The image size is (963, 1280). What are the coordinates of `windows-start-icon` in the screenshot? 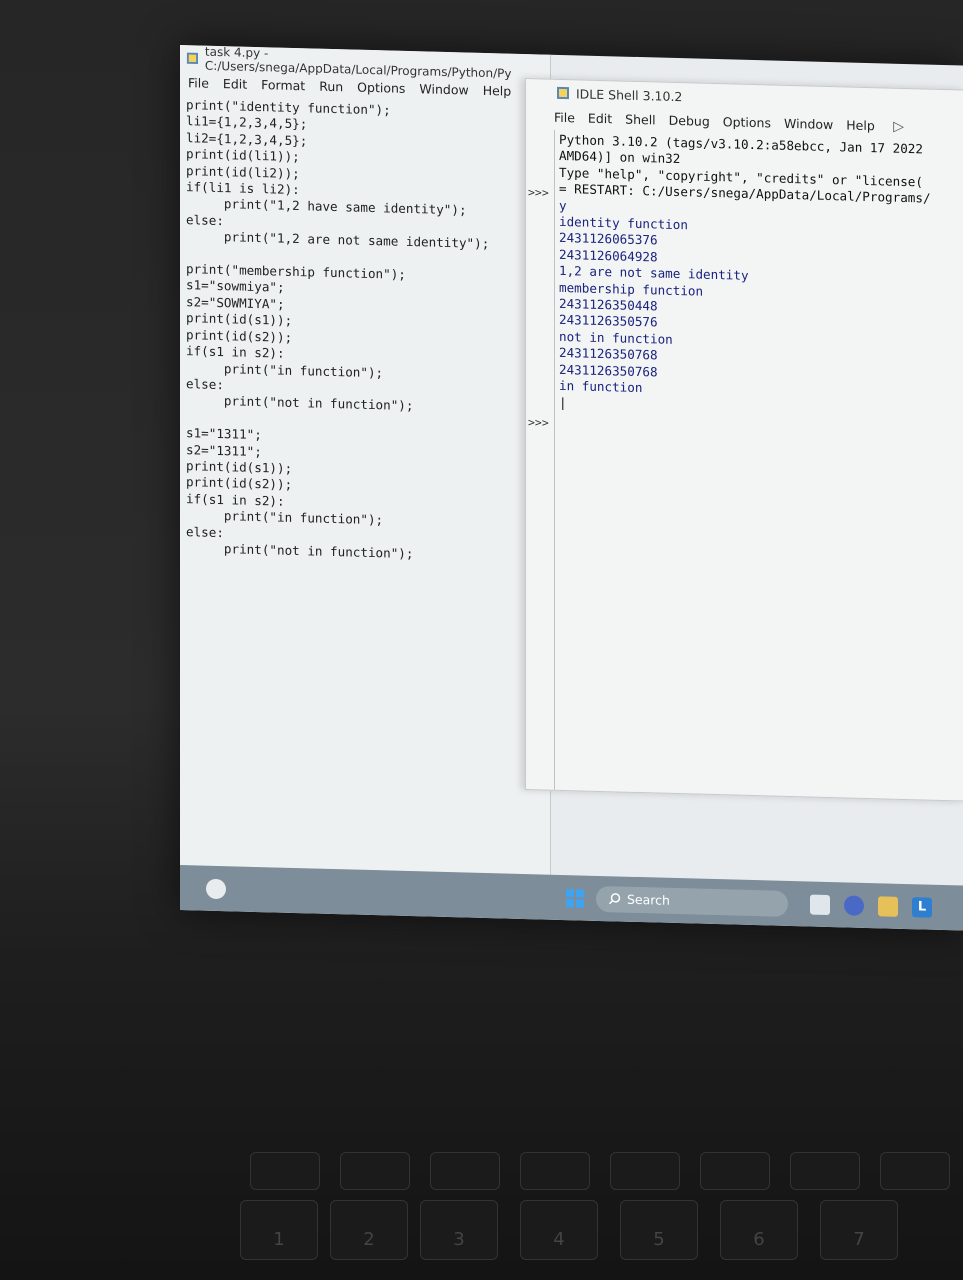 It's located at (575, 898).